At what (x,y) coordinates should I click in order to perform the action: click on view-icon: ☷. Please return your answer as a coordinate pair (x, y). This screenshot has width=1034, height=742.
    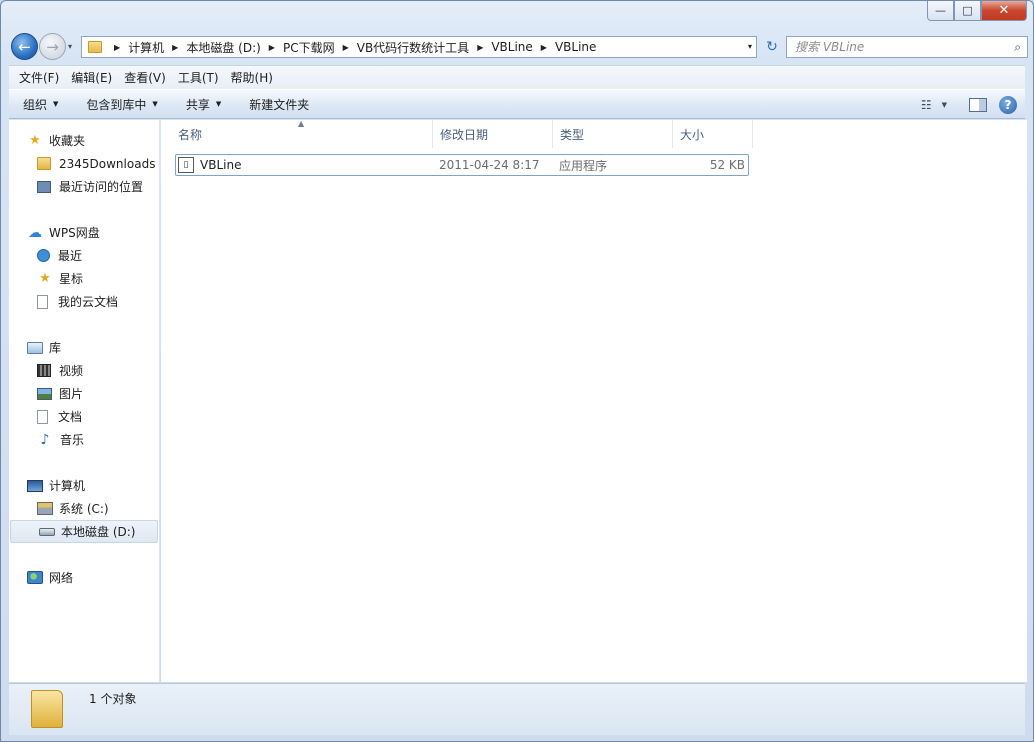
    Looking at the image, I should click on (926, 105).